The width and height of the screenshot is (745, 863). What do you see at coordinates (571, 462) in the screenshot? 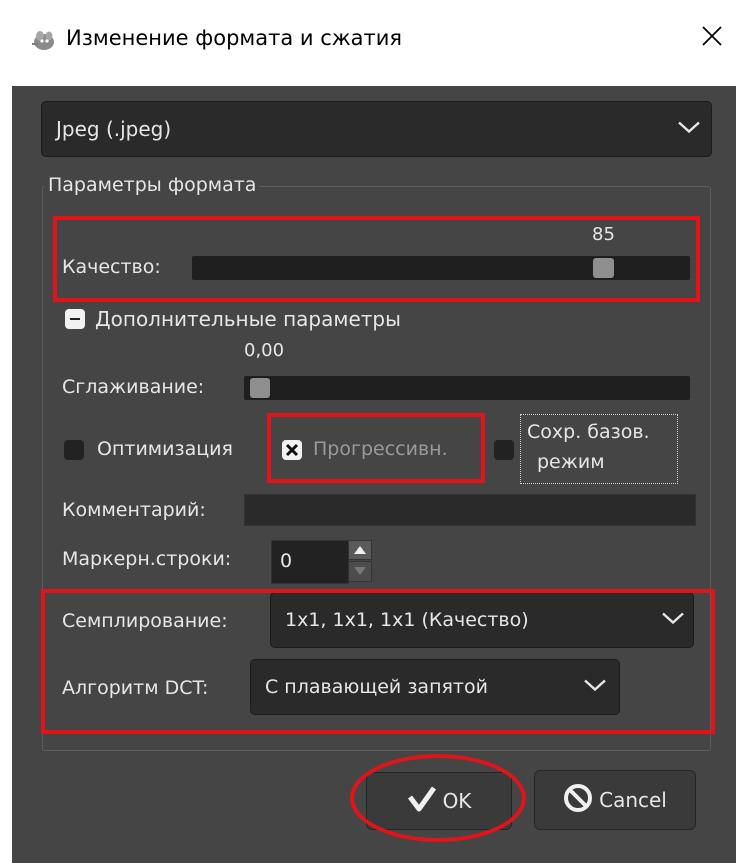
I see `save-baseline-label-line2: режим` at bounding box center [571, 462].